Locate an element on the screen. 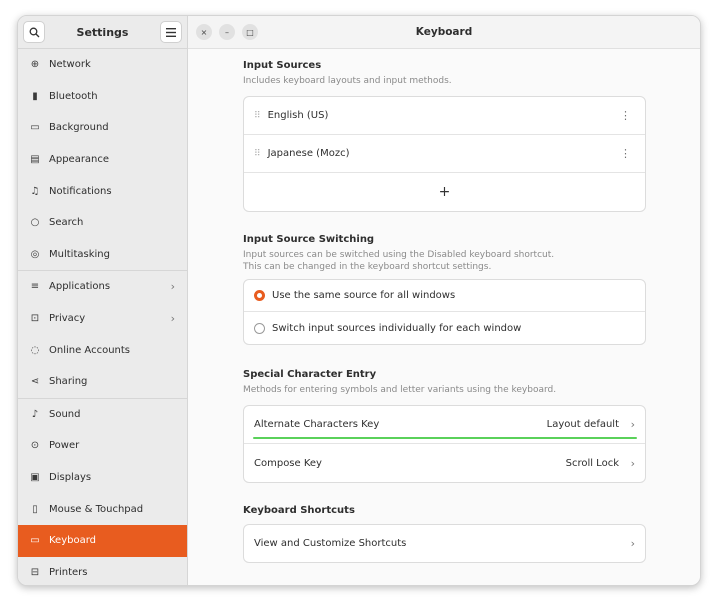  sidebar-item-sharing: ⋖ Sharing is located at coordinates (102, 382).